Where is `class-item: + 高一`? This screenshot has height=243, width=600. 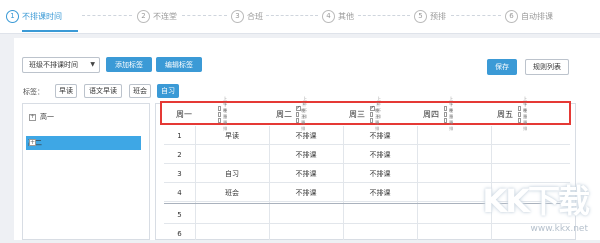 class-item: + 高一 is located at coordinates (41, 117).